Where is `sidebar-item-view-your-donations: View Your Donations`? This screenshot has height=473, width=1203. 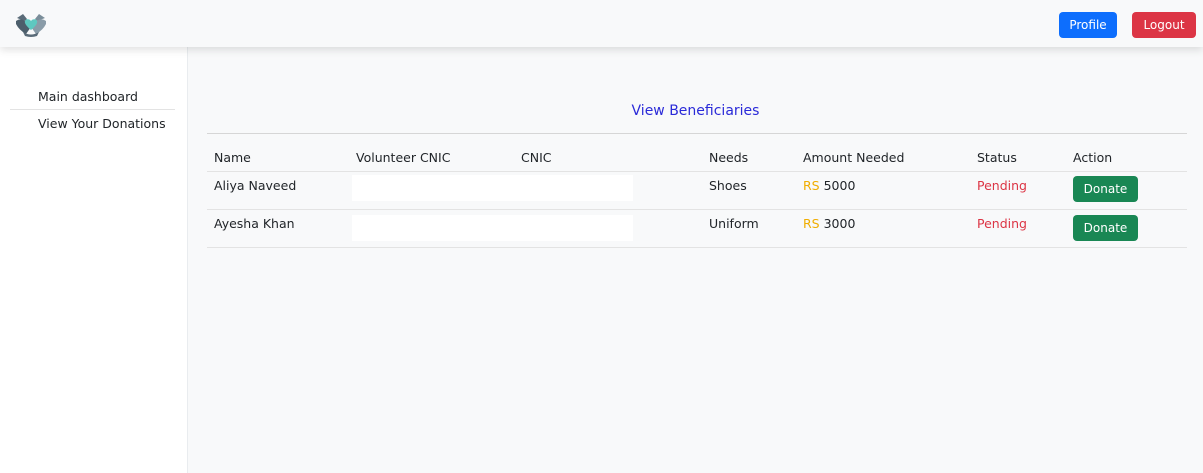 sidebar-item-view-your-donations: View Your Donations is located at coordinates (102, 123).